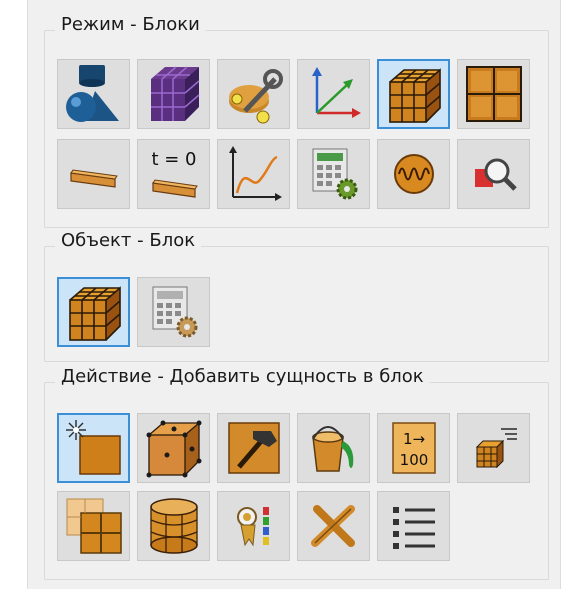 The image size is (574, 589). I want to click on oscilloscope-button, so click(413, 174).